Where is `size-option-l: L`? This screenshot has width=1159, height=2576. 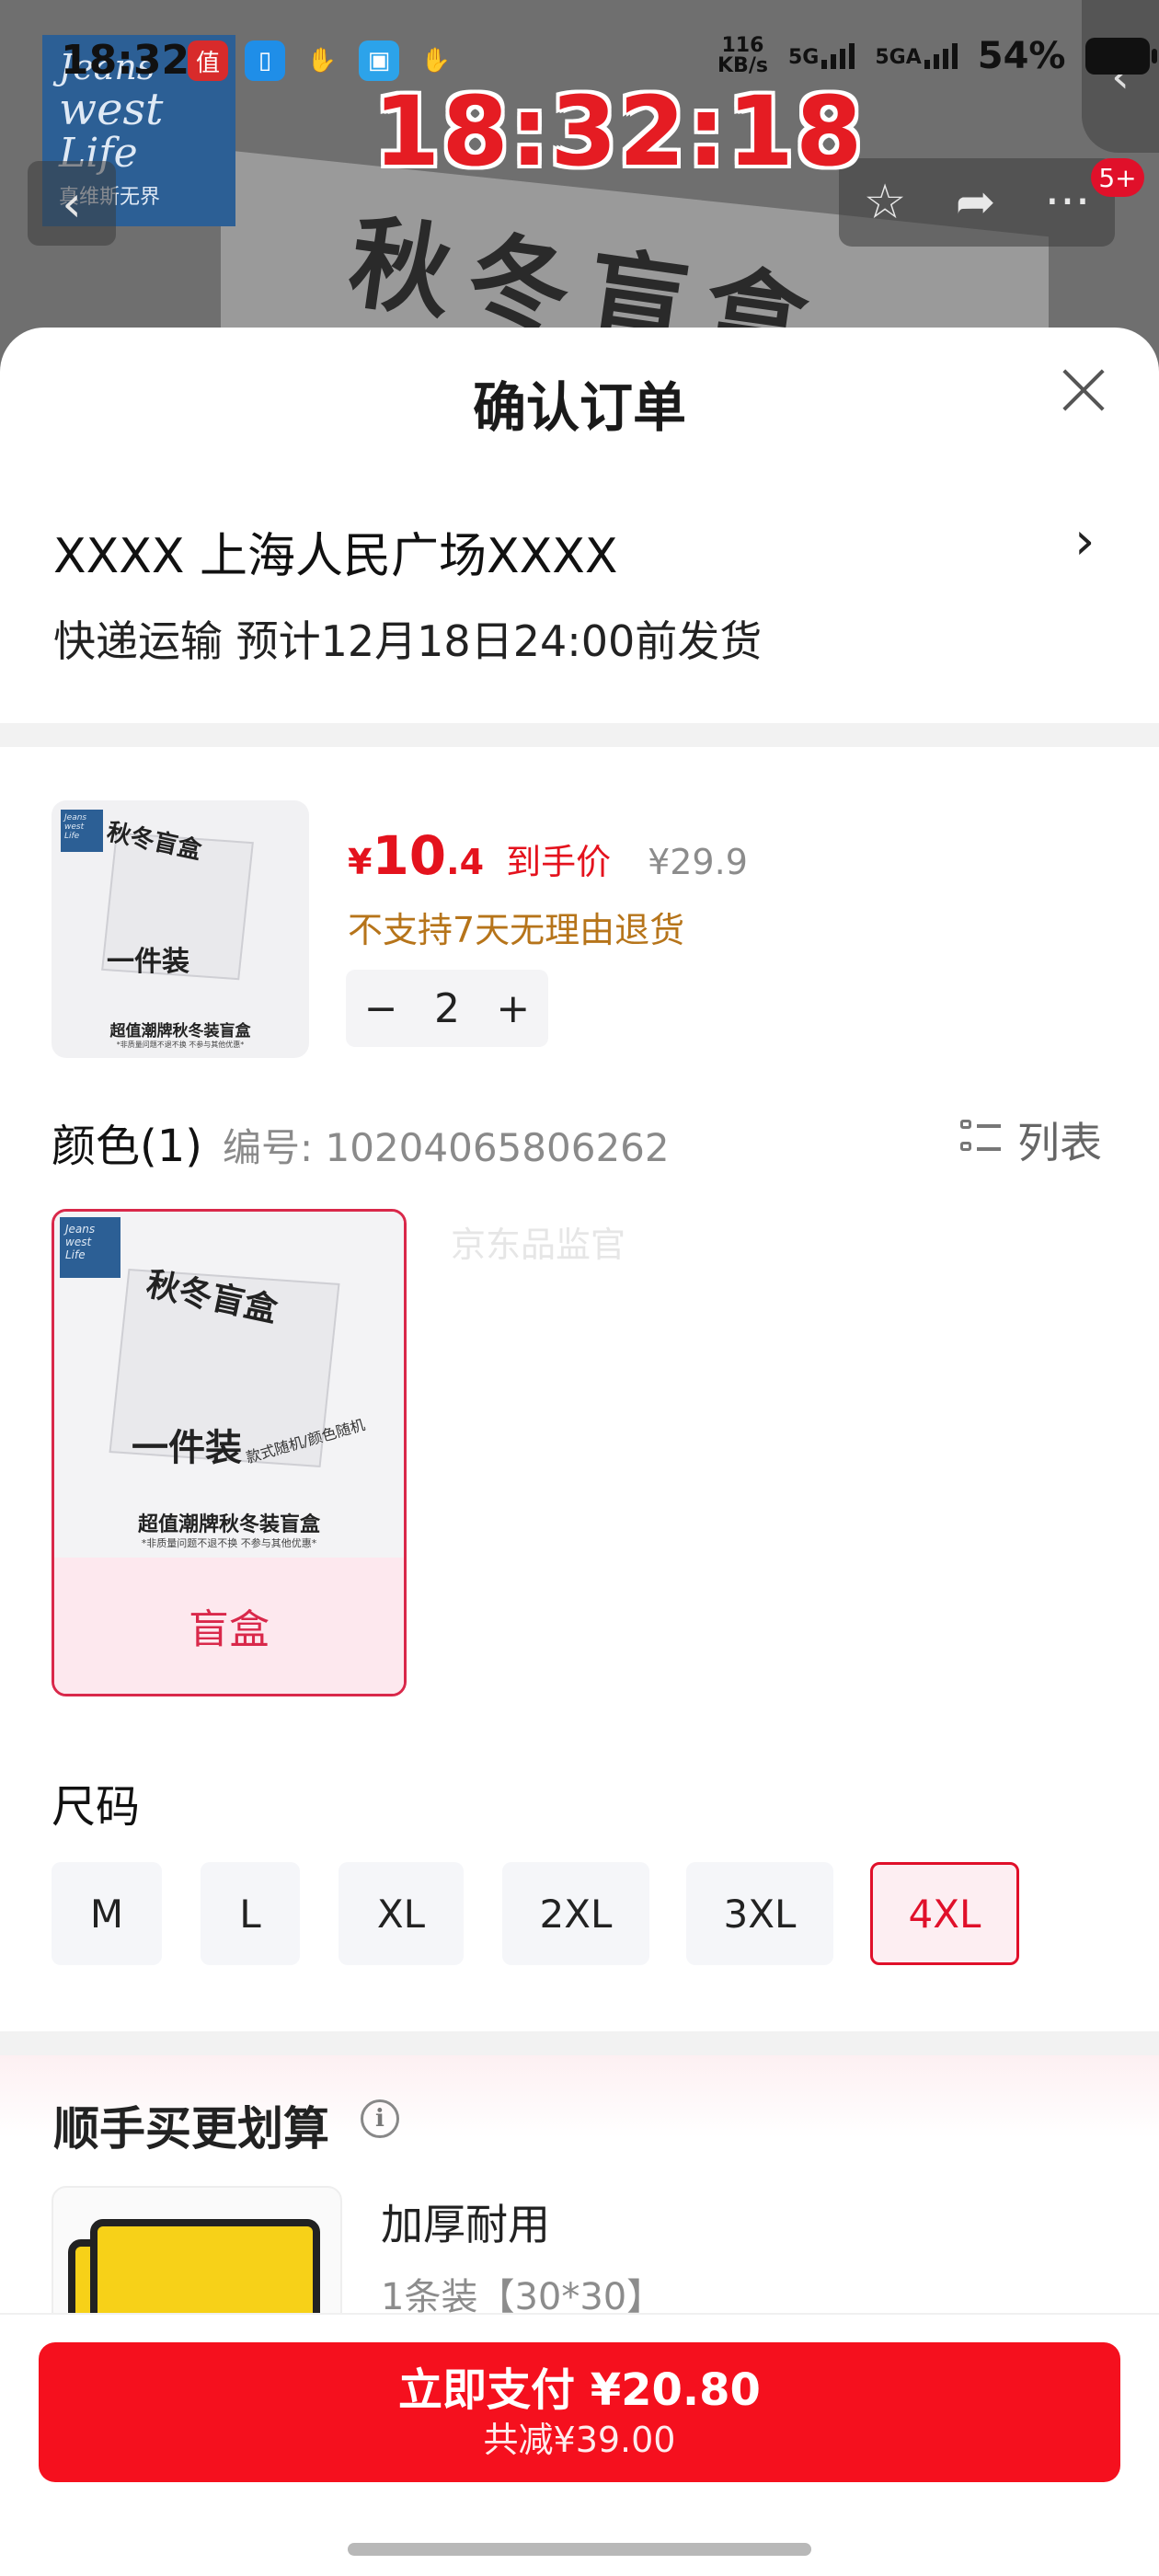
size-option-l: L is located at coordinates (250, 1913).